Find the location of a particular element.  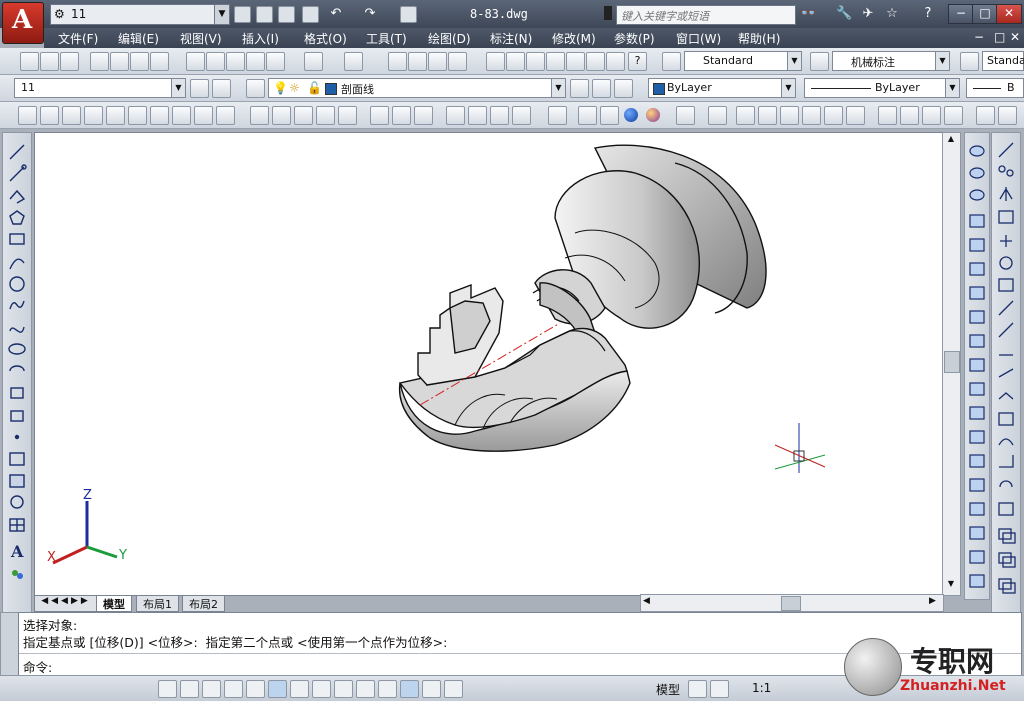

plot-icon is located at coordinates (408, 14).